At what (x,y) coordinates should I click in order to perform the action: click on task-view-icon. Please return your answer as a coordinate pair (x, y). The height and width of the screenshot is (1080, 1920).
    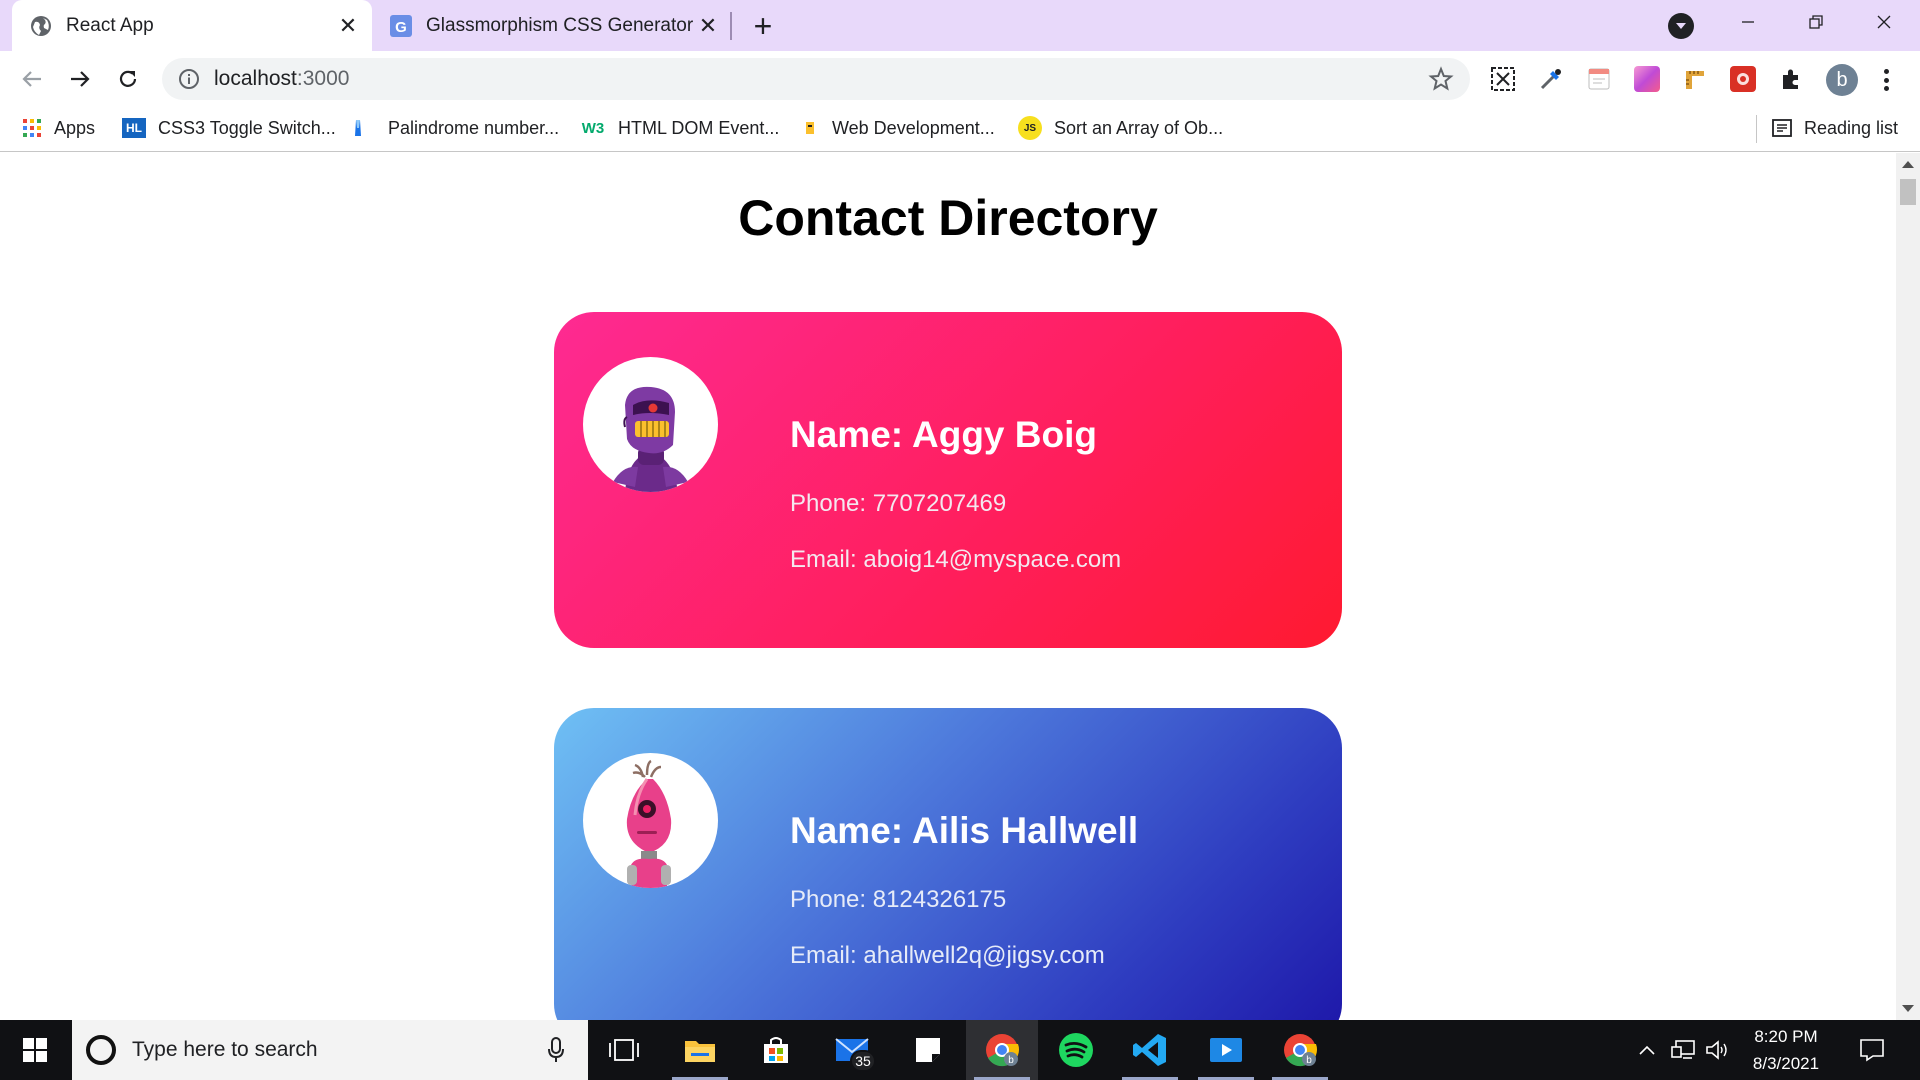
    Looking at the image, I should click on (624, 1050).